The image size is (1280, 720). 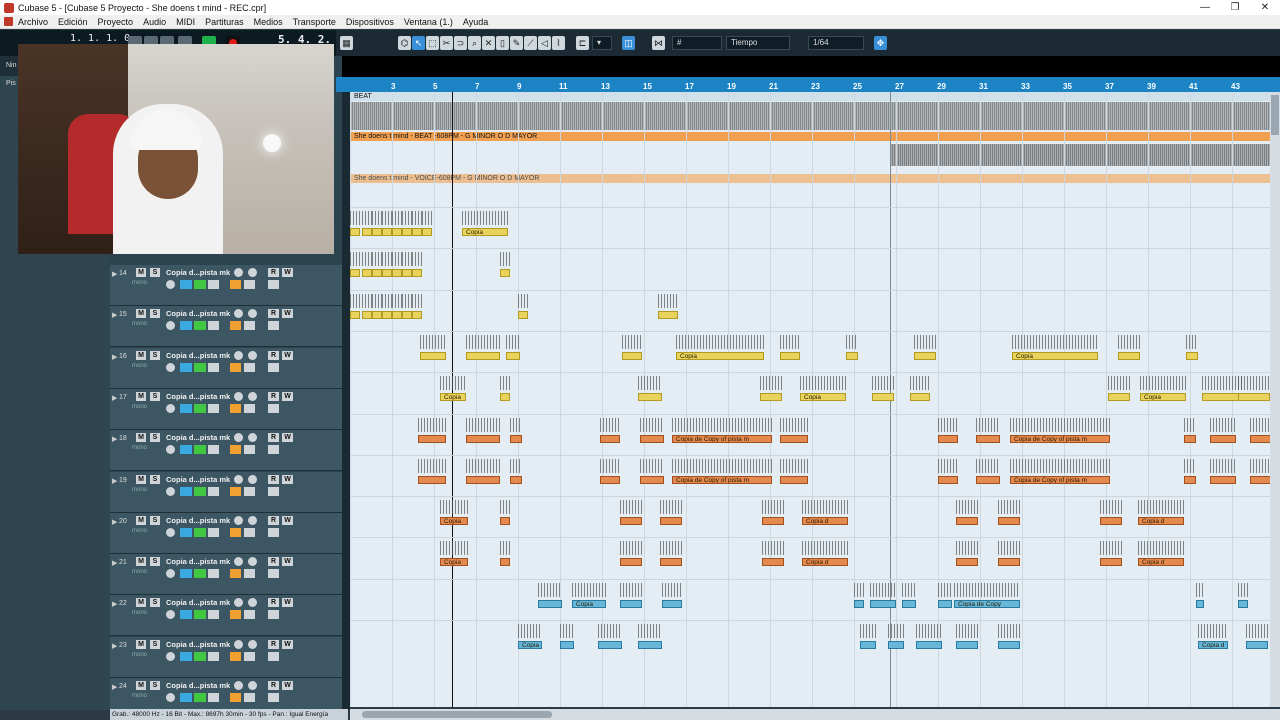 I want to click on menu-edicion: Edición, so click(x=73, y=22).